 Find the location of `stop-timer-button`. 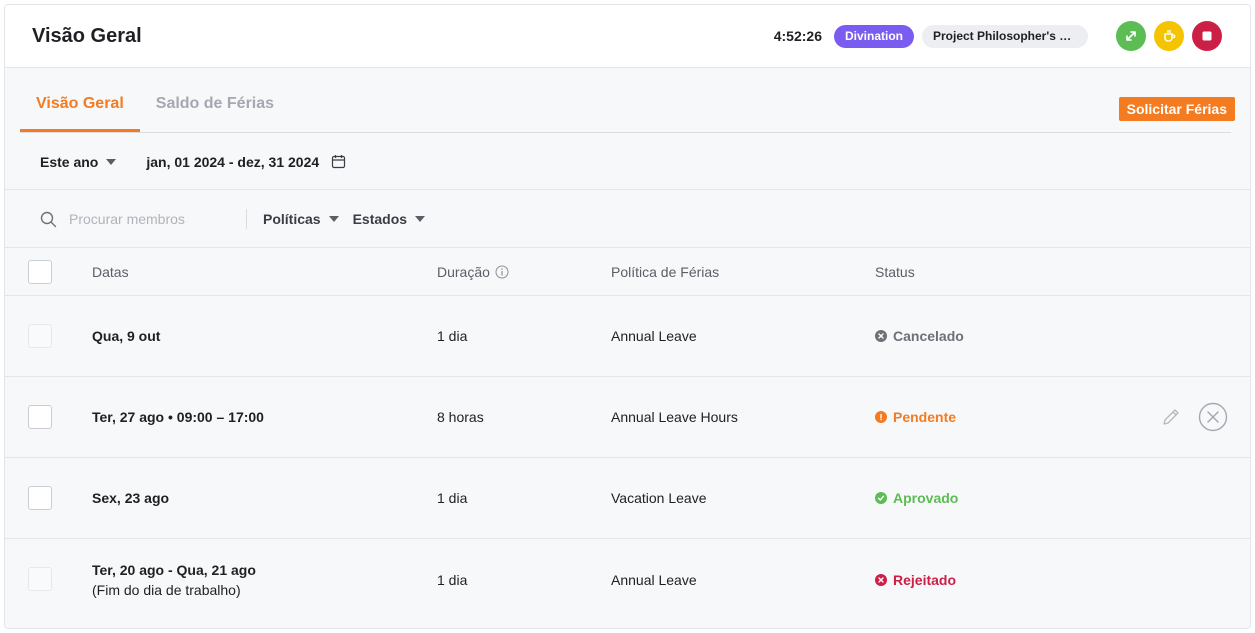

stop-timer-button is located at coordinates (1207, 36).